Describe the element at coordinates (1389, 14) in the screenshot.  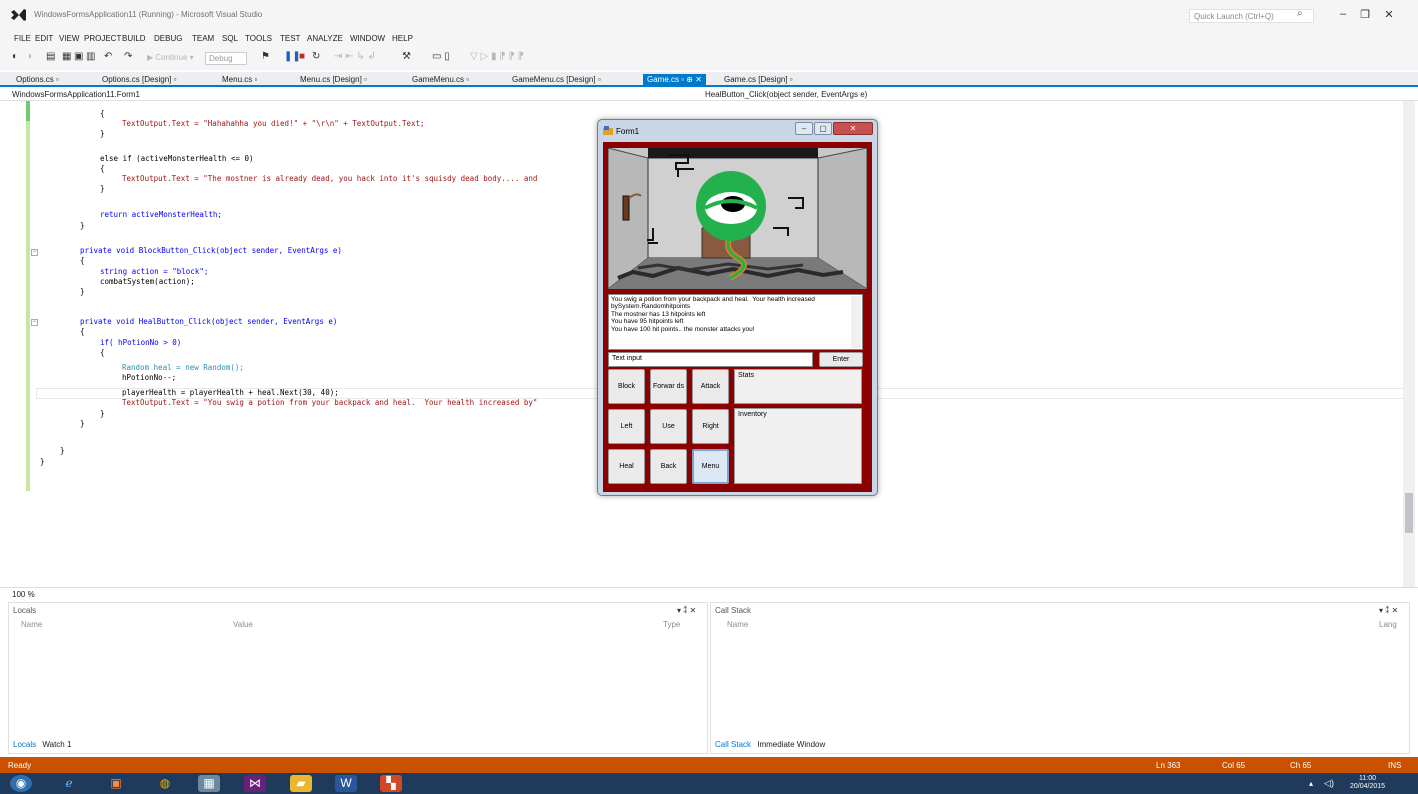
I see `close-icon: ✕` at that location.